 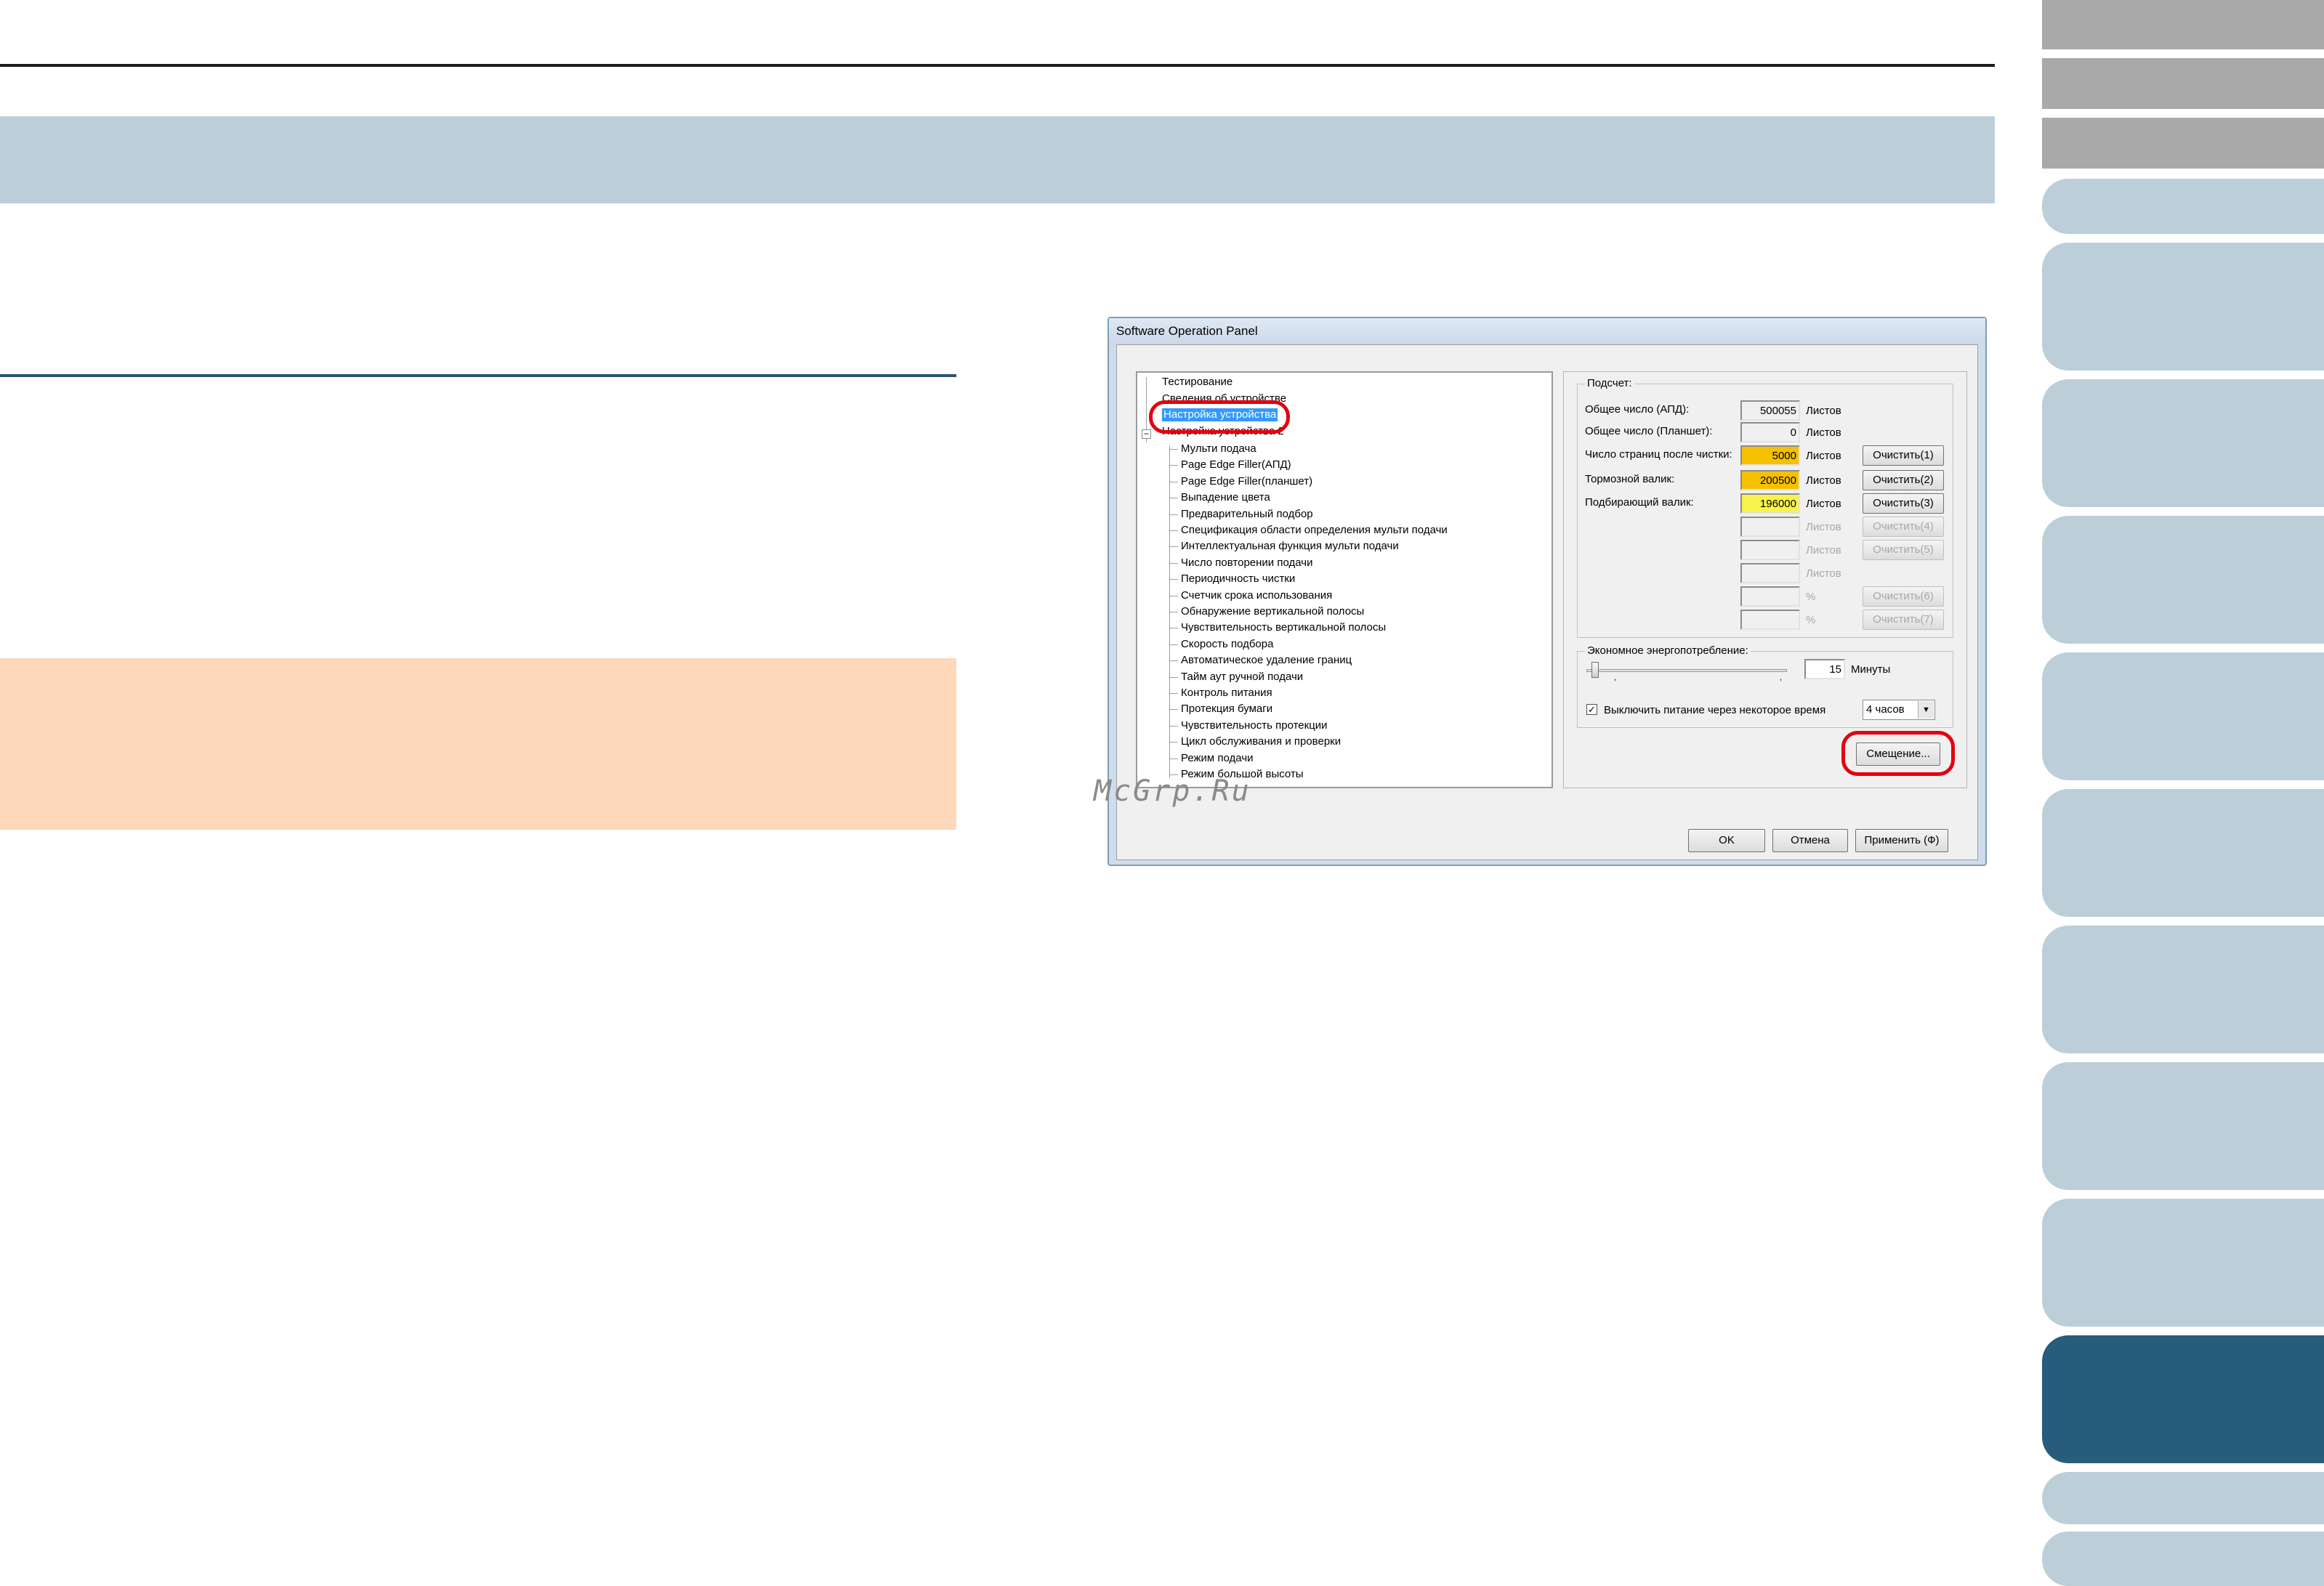 What do you see at coordinates (1871, 669) in the screenshot?
I see `power-unit-label: Минуты` at bounding box center [1871, 669].